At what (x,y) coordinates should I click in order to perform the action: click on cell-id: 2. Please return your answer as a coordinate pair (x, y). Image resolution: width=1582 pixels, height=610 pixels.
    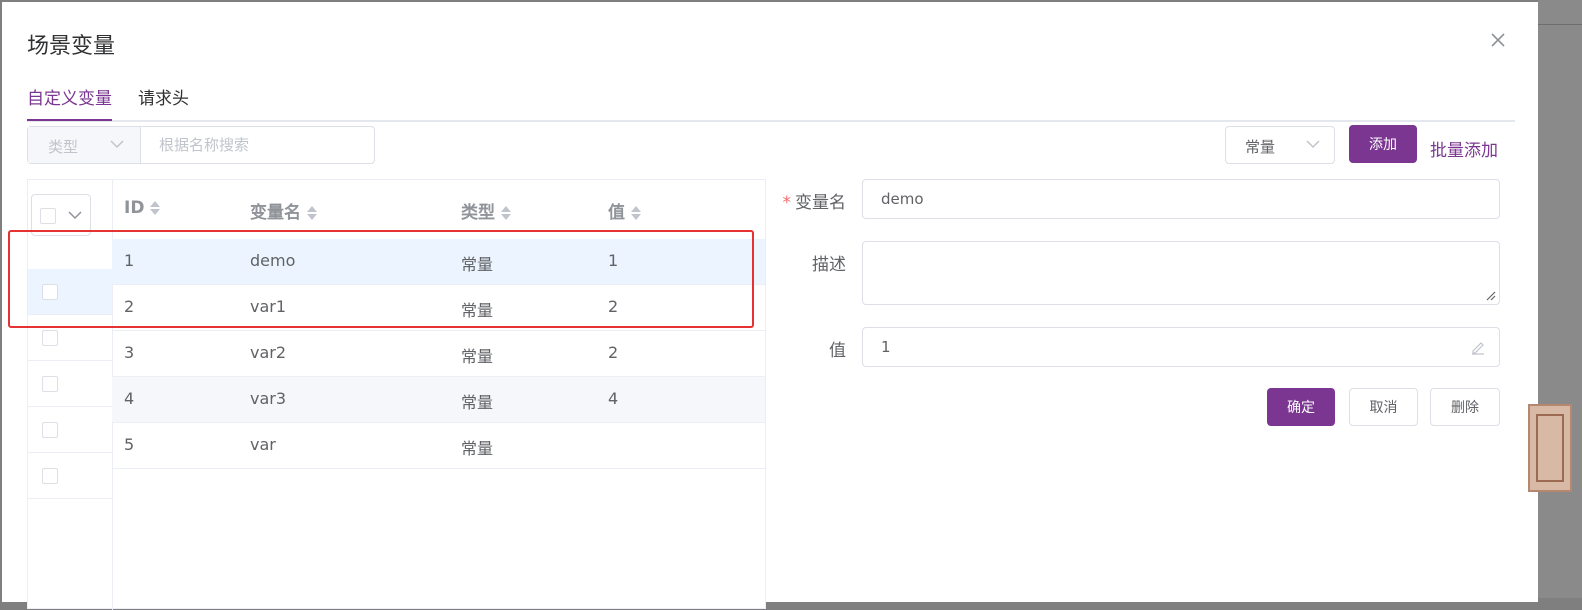
    Looking at the image, I should click on (129, 306).